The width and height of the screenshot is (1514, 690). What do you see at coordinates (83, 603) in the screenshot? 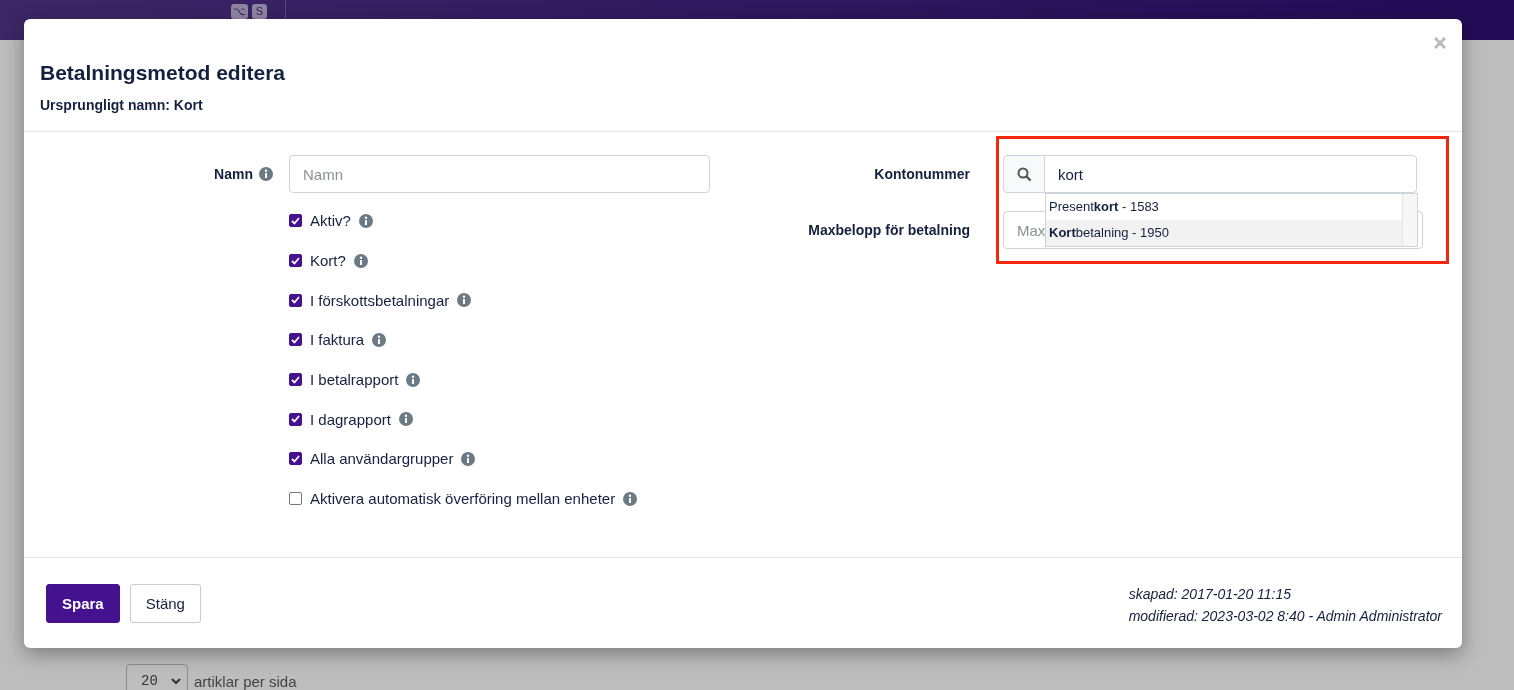
I see `save-button: Spara` at bounding box center [83, 603].